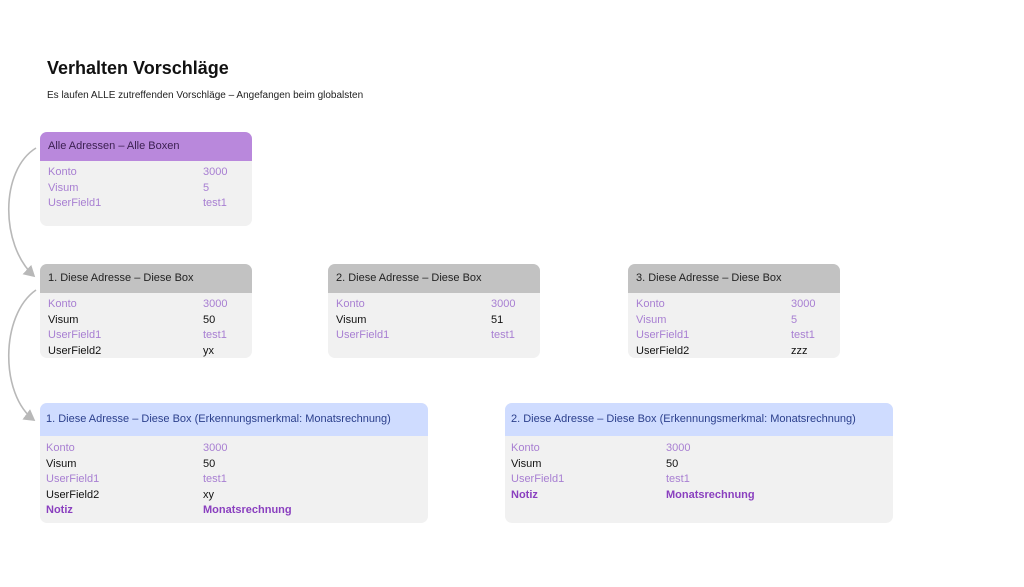 The image size is (1024, 587). What do you see at coordinates (150, 351) in the screenshot?
I see `table-row: UserField2 yx` at bounding box center [150, 351].